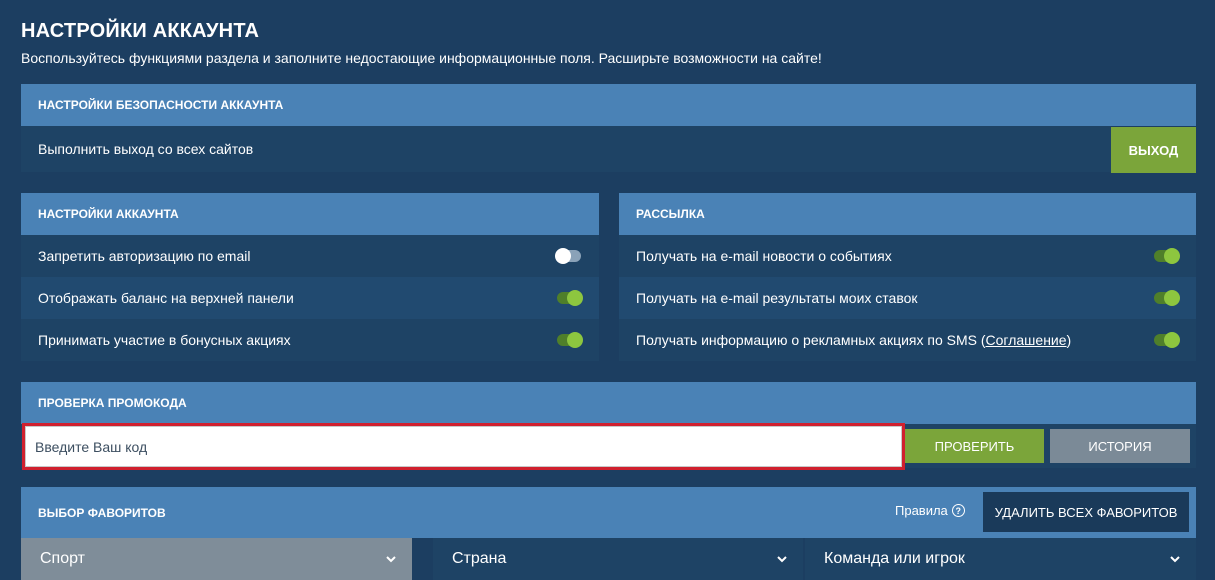 The height and width of the screenshot is (580, 1215). Describe the element at coordinates (1086, 512) in the screenshot. I see `delete-all-favorites-button: УДАЛИТЬ ВСЕХ ФАВОРИТОВ` at that location.